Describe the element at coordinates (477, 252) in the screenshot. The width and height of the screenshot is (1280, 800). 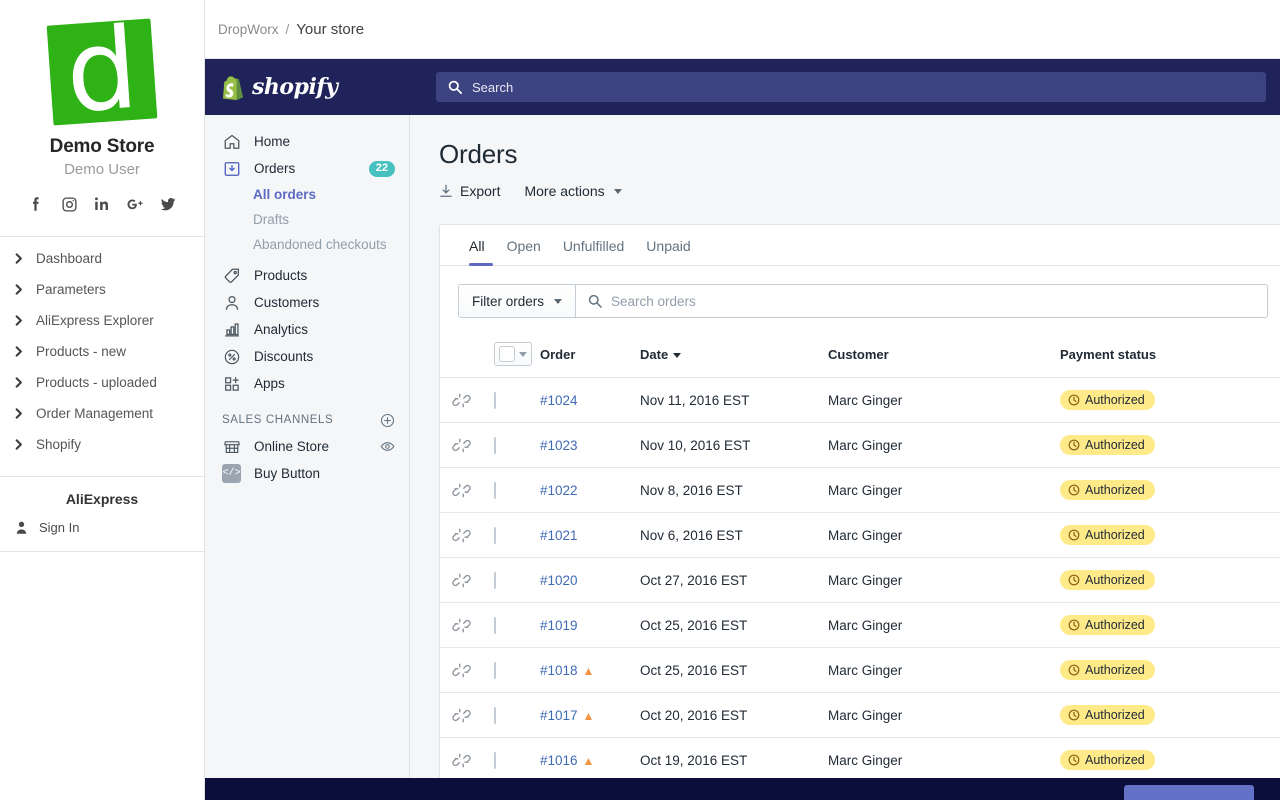
I see `tab-all: All` at that location.